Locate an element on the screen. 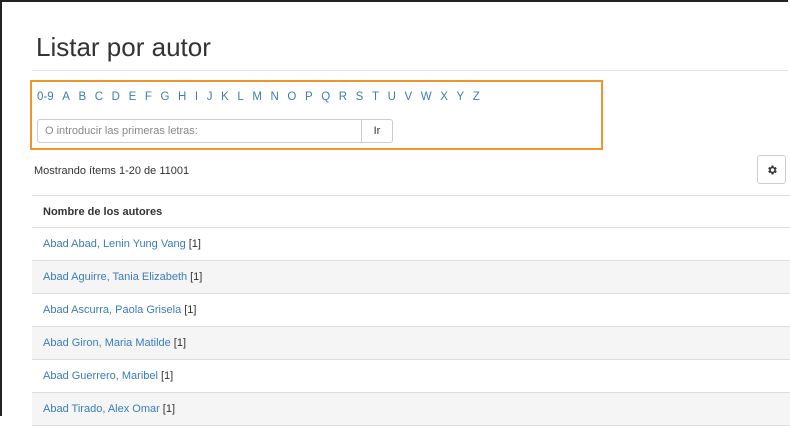  letter-link-t: T is located at coordinates (375, 97).